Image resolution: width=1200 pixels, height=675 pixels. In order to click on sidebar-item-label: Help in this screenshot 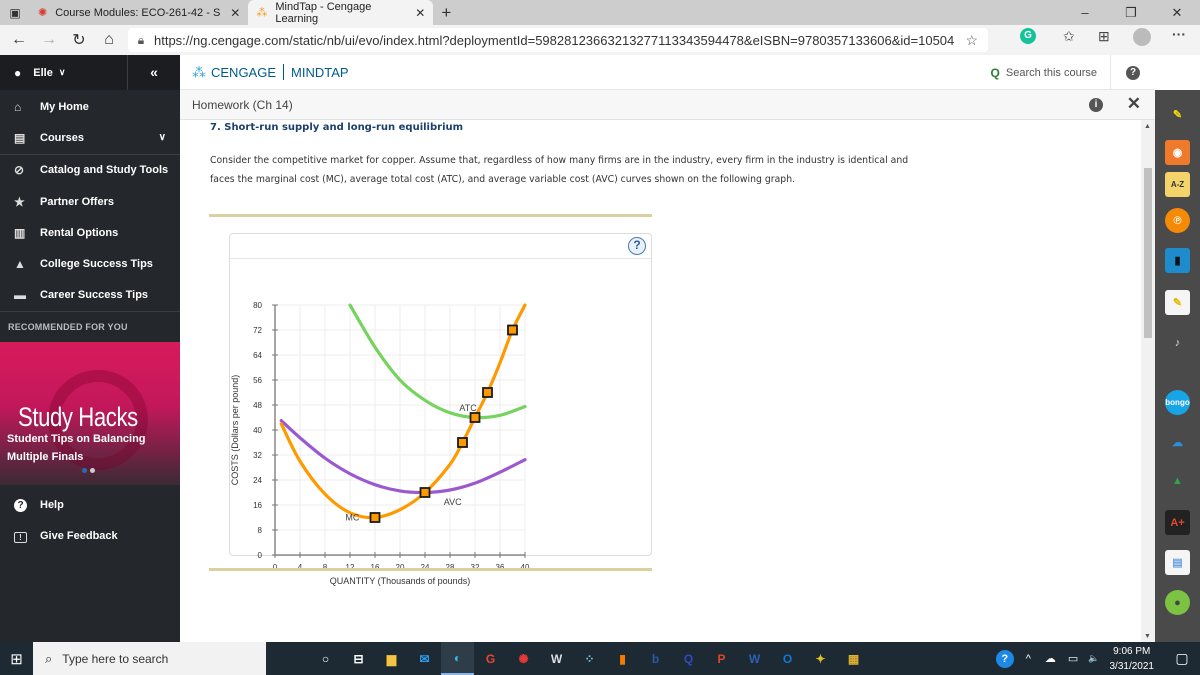, I will do `click(52, 504)`.